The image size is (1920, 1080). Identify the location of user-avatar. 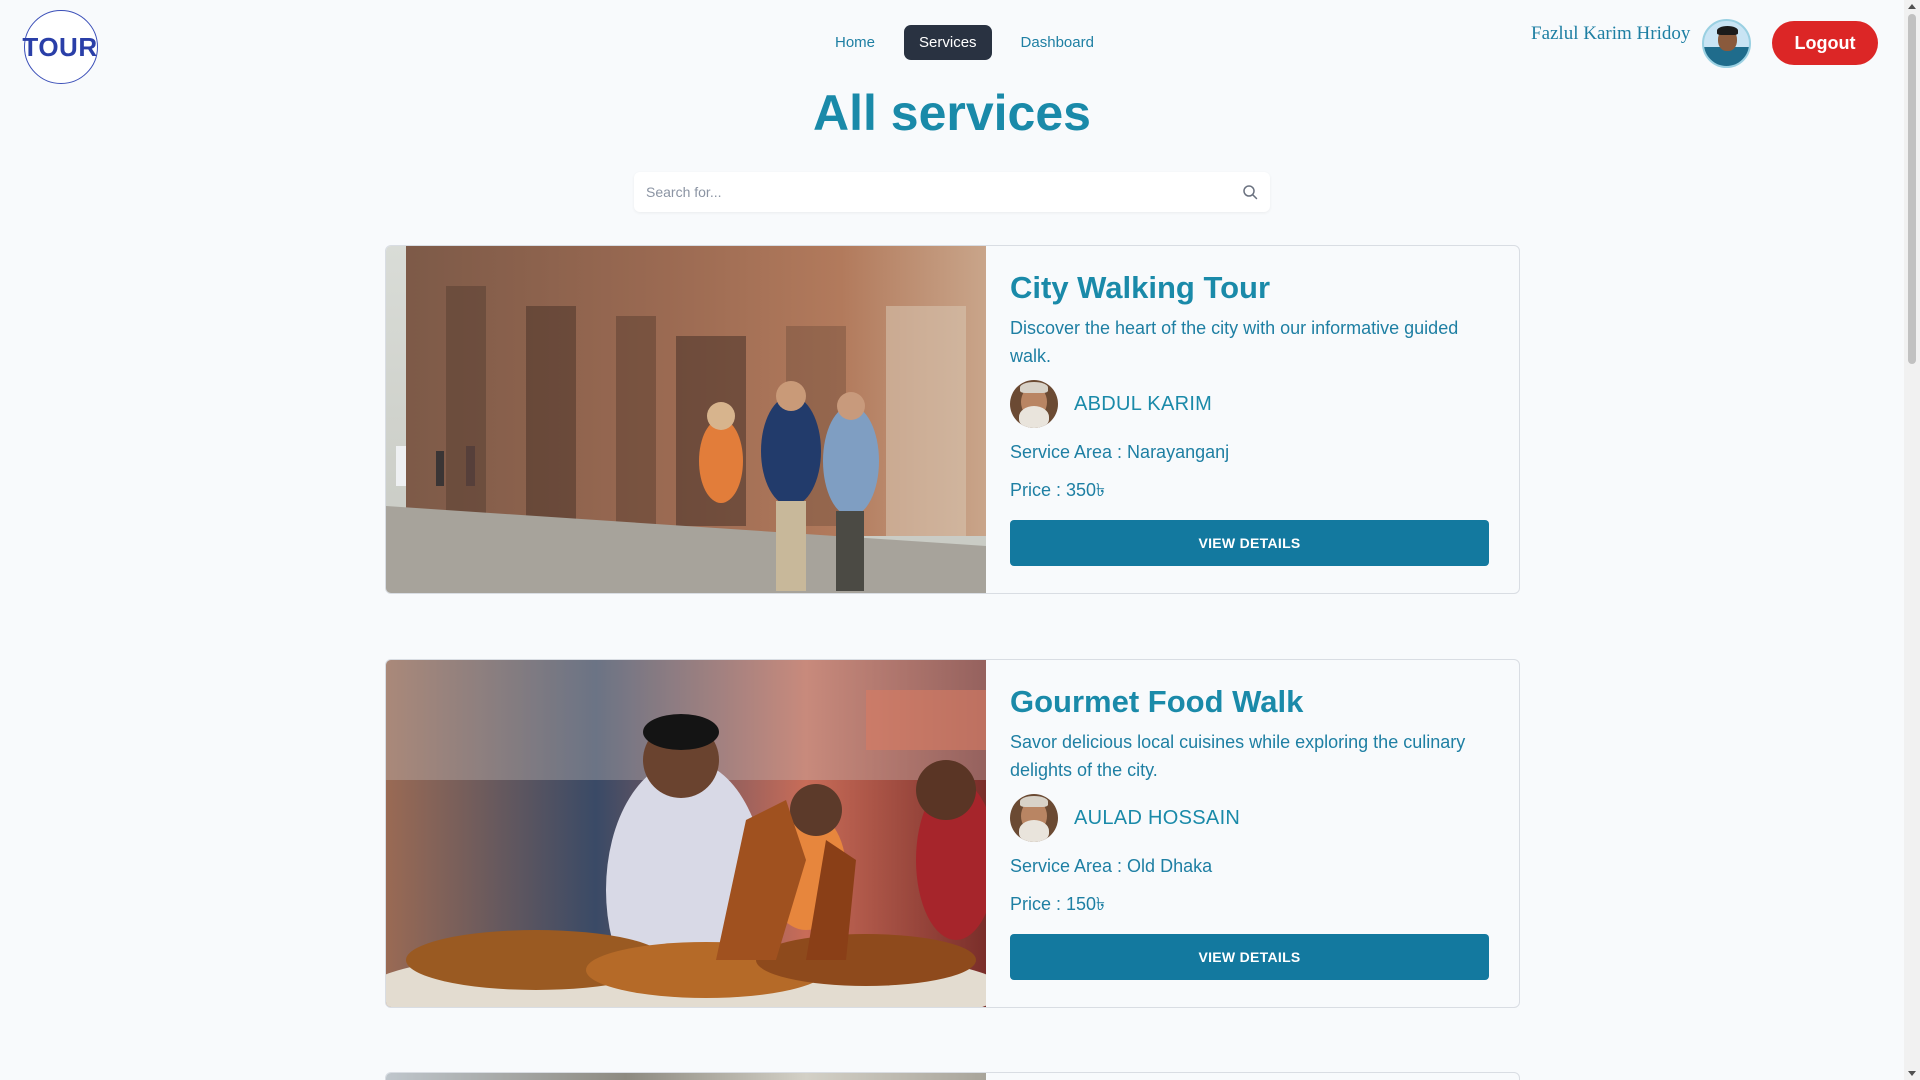
(1726, 43).